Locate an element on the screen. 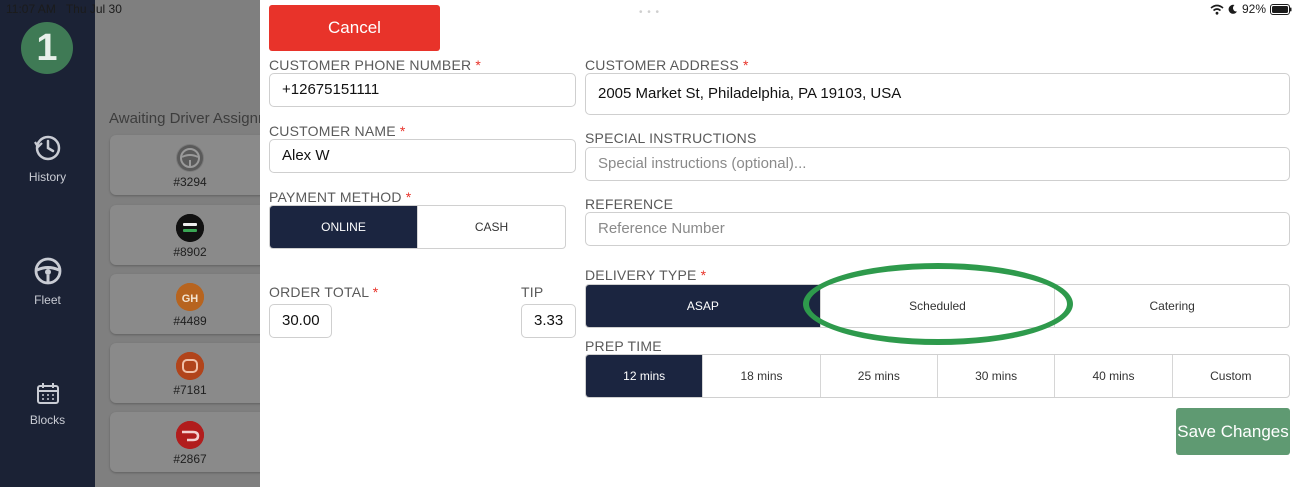 Image resolution: width=1300 pixels, height=487 pixels. grubhub-icon: GH is located at coordinates (190, 297).